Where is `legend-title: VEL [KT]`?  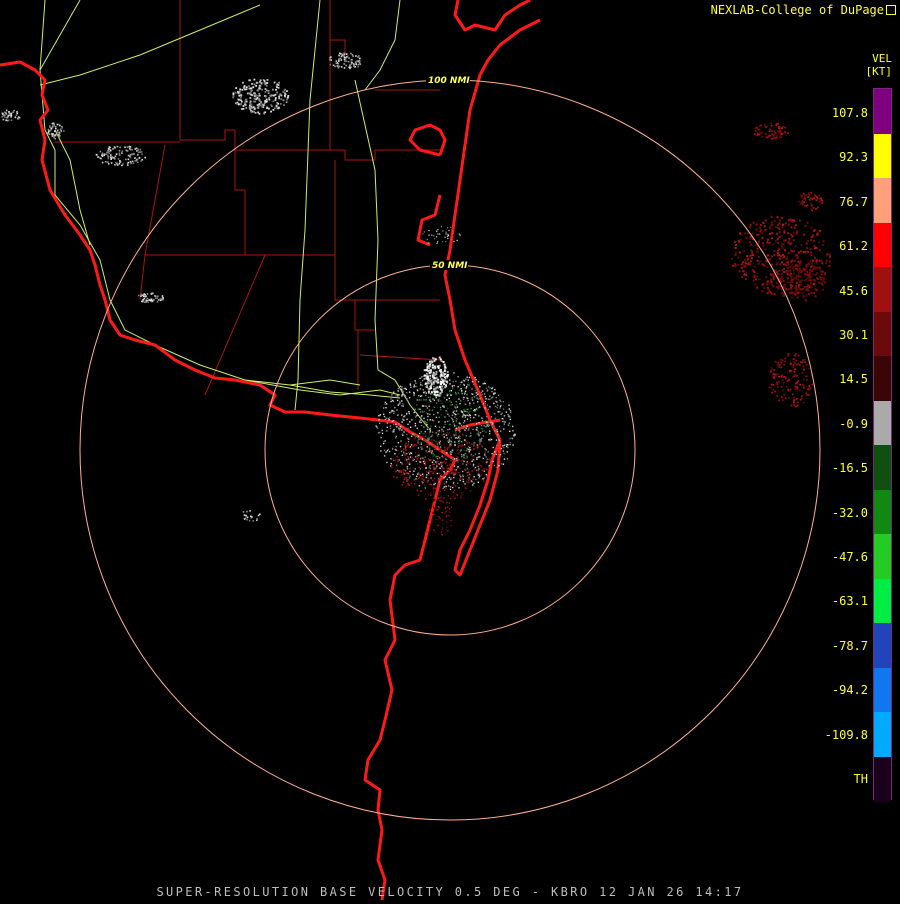
legend-title: VEL [KT] is located at coordinates (879, 65).